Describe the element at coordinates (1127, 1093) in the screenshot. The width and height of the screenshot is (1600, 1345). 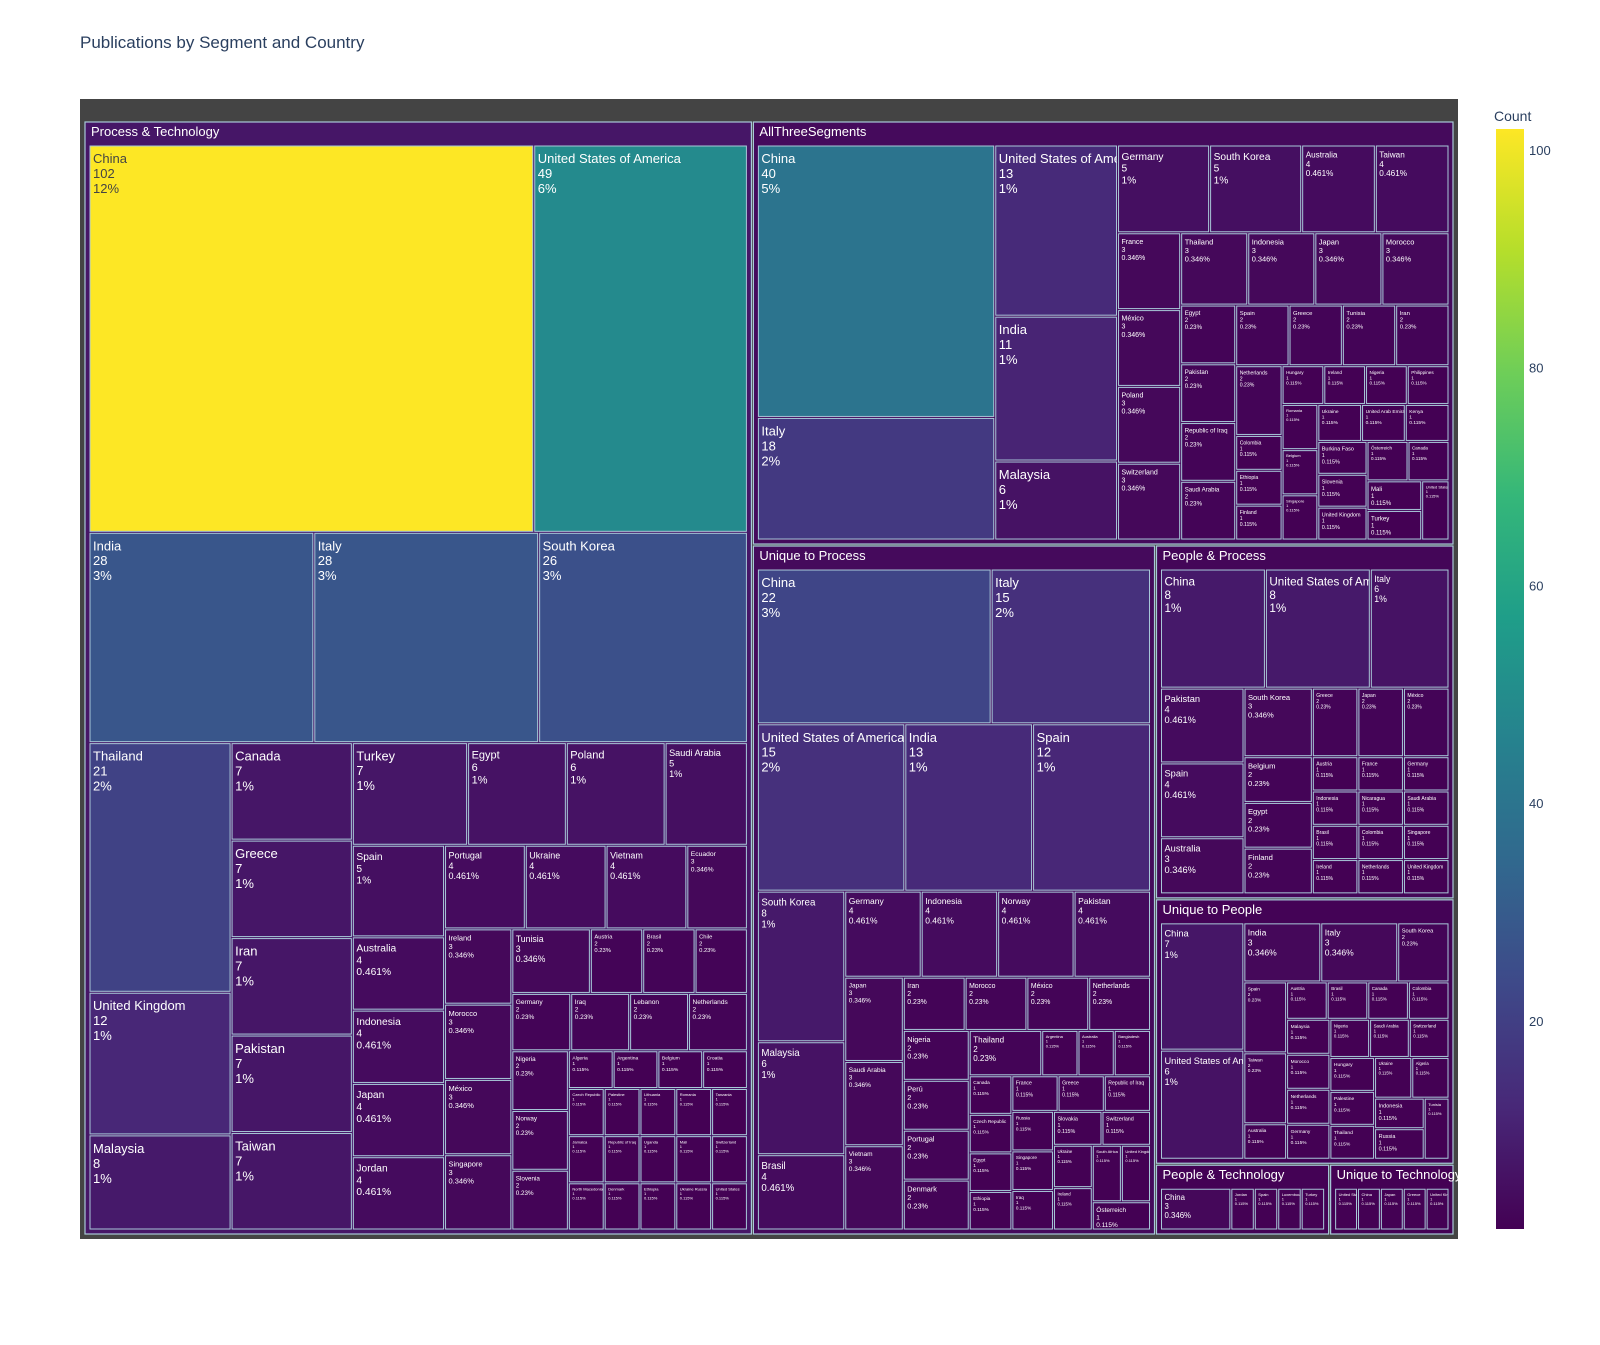
I see `cell-unique-to-process-republic-of-iraq: Republic of Iraq 1 0.115%` at that location.